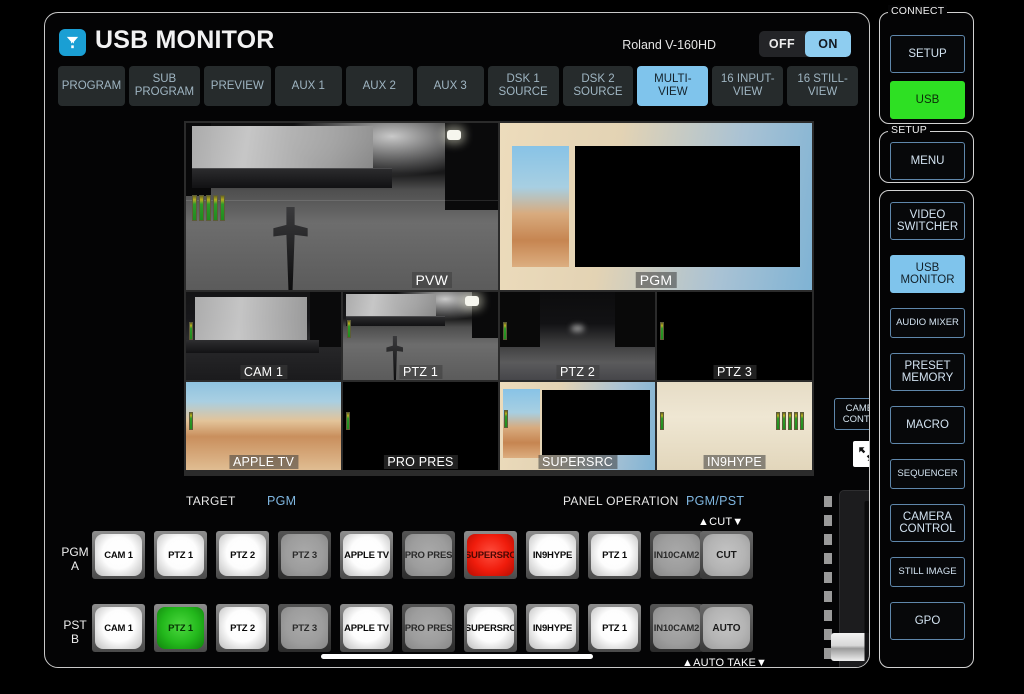  I want to click on rail-button-camera-control: CAMERA CONTROL, so click(927, 523).